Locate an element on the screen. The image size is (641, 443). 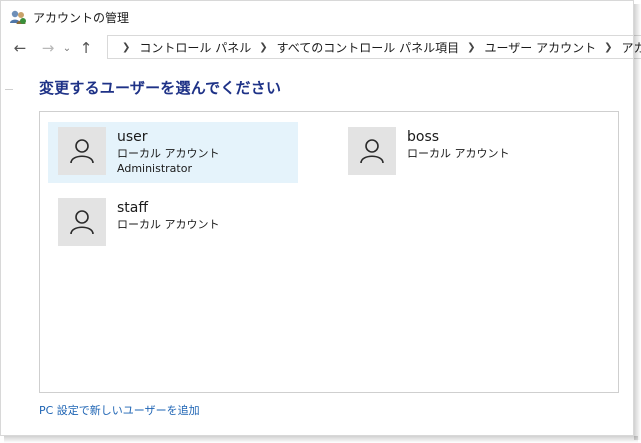
back-button: ← is located at coordinates (20, 48).